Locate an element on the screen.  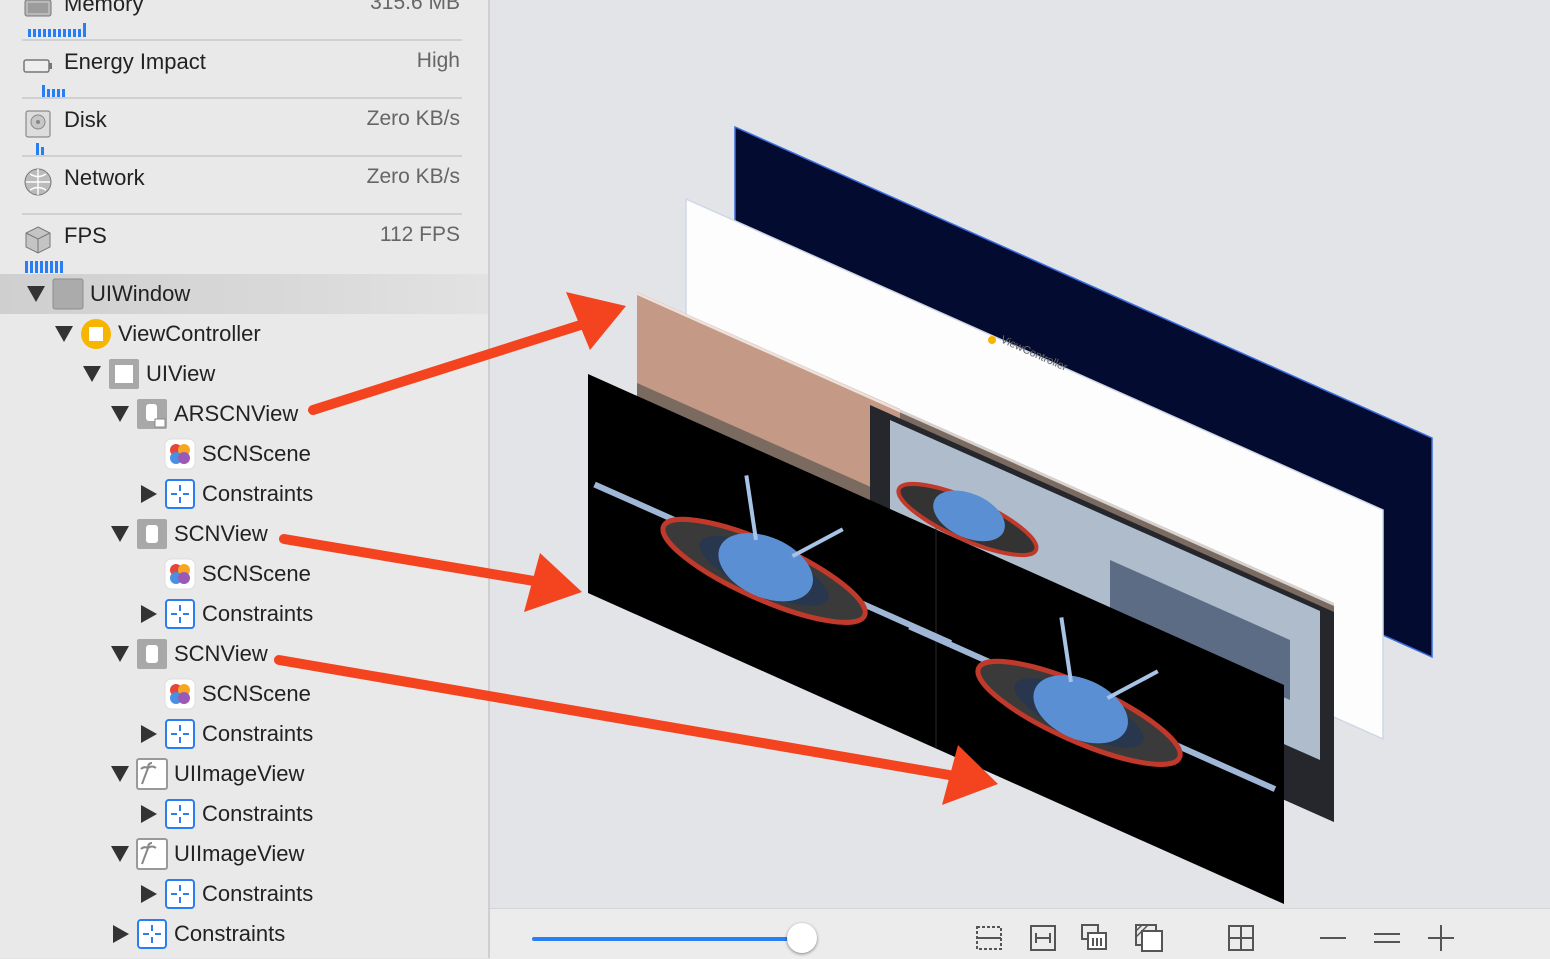
memory-chip-icon is located at coordinates (38, 8).